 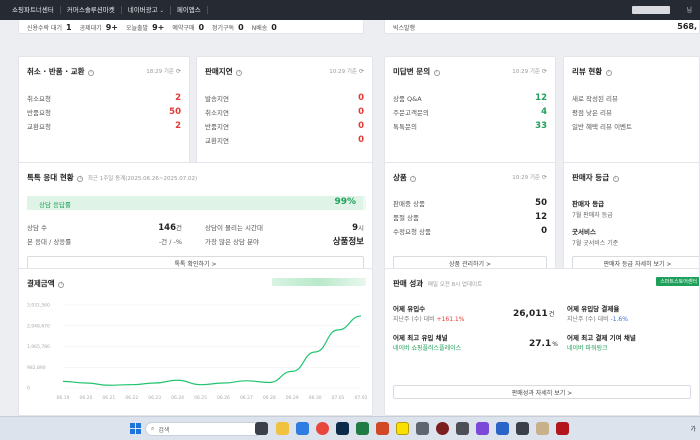 What do you see at coordinates (470, 112) in the screenshot?
I see `list-item: 주문고객문의 4` at bounding box center [470, 112].